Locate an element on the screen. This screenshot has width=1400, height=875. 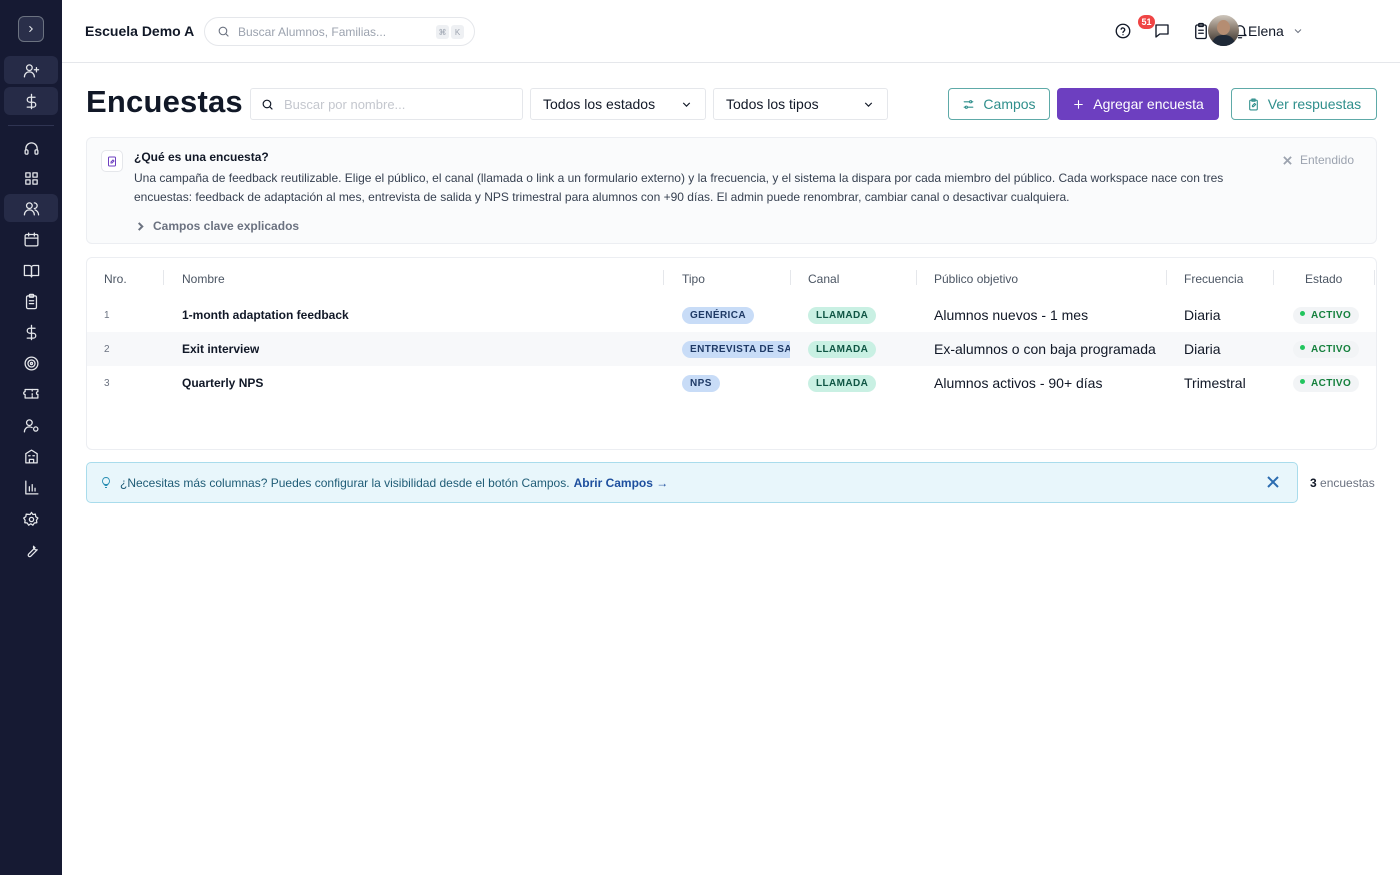
sidebar is located at coordinates (31, 437).